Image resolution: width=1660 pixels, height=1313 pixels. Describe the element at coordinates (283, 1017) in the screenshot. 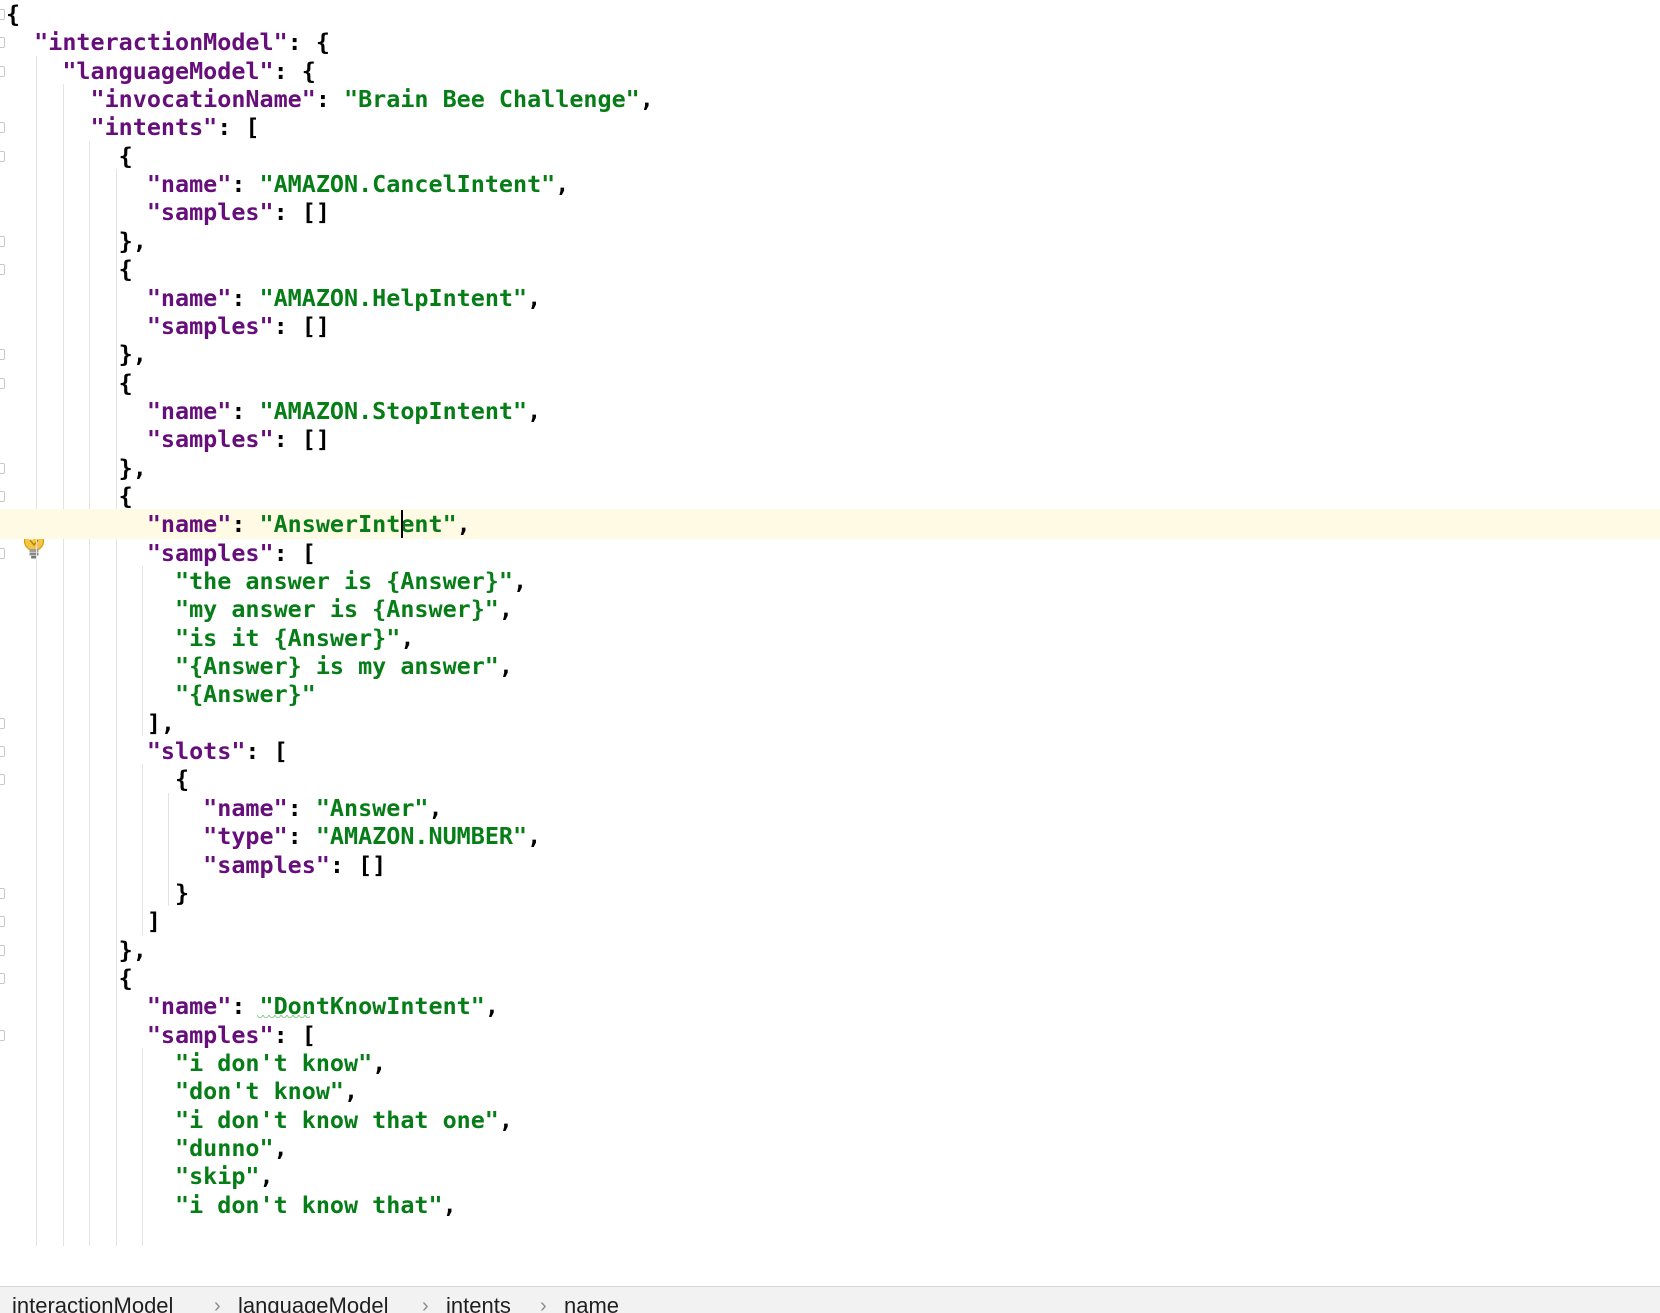

I see `spellcheck-squiggle` at that location.